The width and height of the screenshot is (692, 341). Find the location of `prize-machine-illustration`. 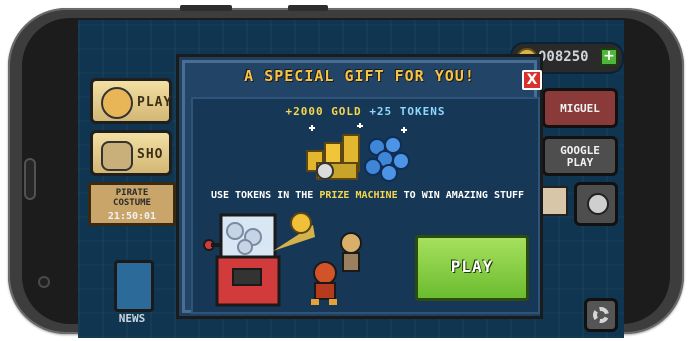

prize-machine-illustration is located at coordinates (282, 259).